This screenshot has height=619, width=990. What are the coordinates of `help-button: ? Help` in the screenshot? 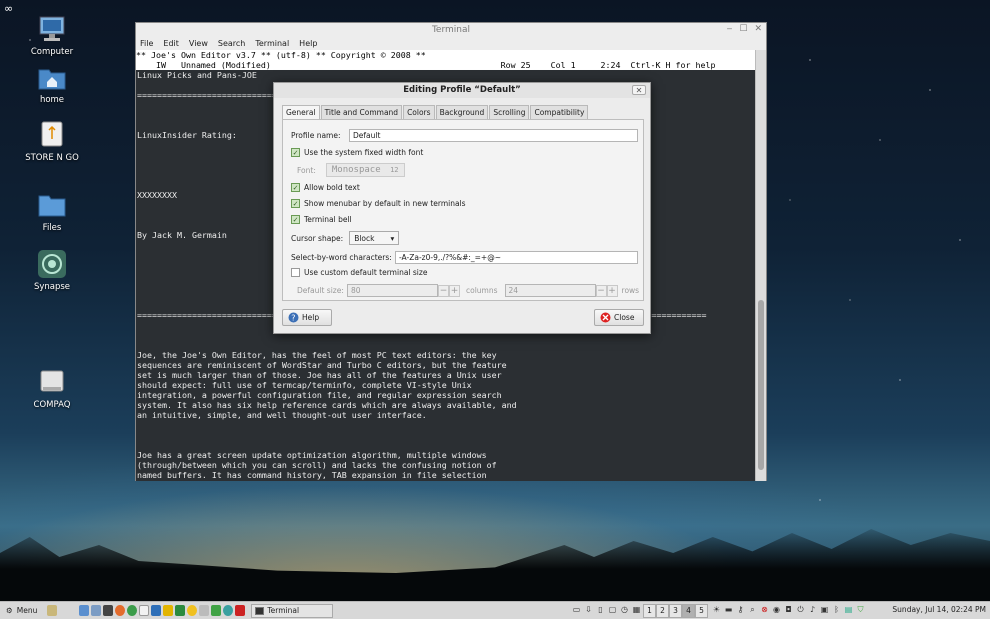 It's located at (307, 317).